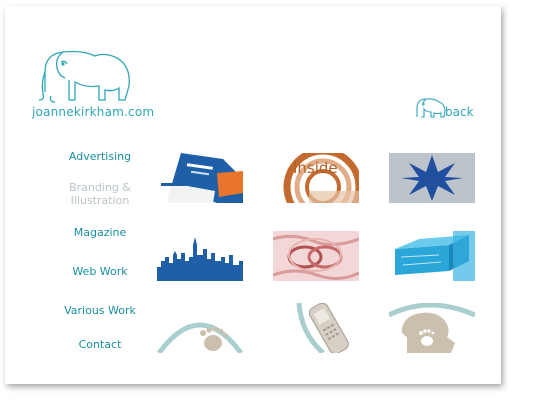 This screenshot has height=411, width=541. What do you see at coordinates (432, 256) in the screenshot?
I see `thumbnail-blue-box` at bounding box center [432, 256].